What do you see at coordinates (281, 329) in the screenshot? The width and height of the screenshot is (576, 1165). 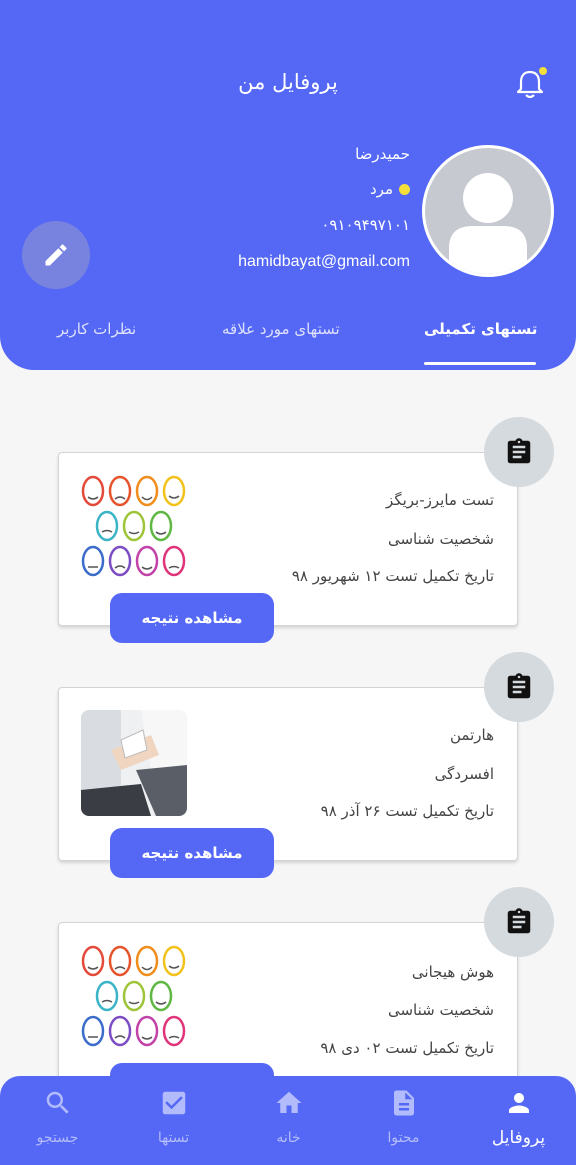 I see `tab-favorite-tests: تستهای مورد علاقه` at bounding box center [281, 329].